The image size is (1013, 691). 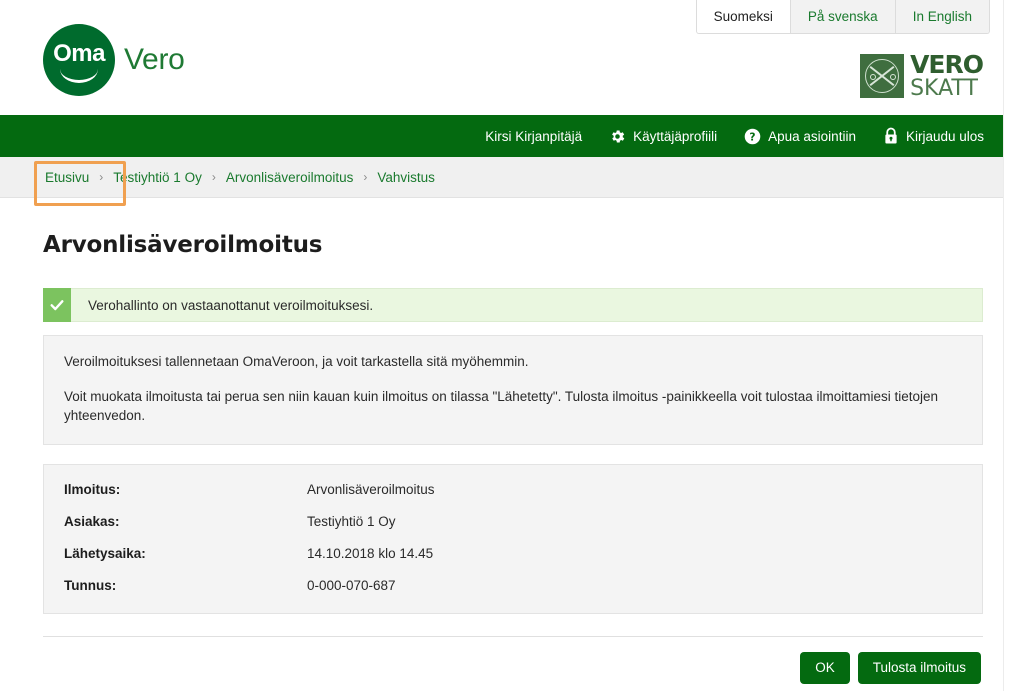 I want to click on detail-value-asiakas: Testiyhtiö 1 Oy, so click(x=351, y=521).